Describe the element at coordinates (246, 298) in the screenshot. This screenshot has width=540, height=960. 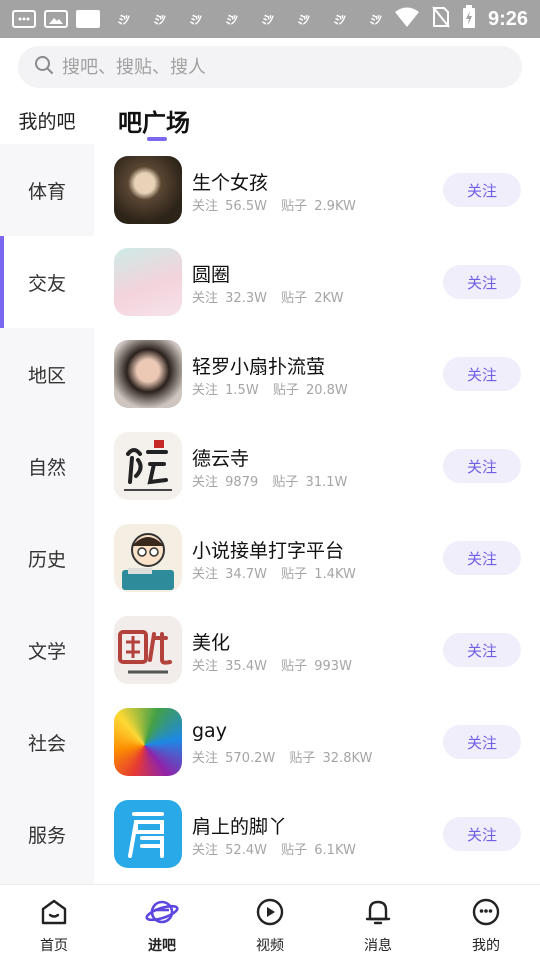
I see `followers-count: 32.3W` at that location.